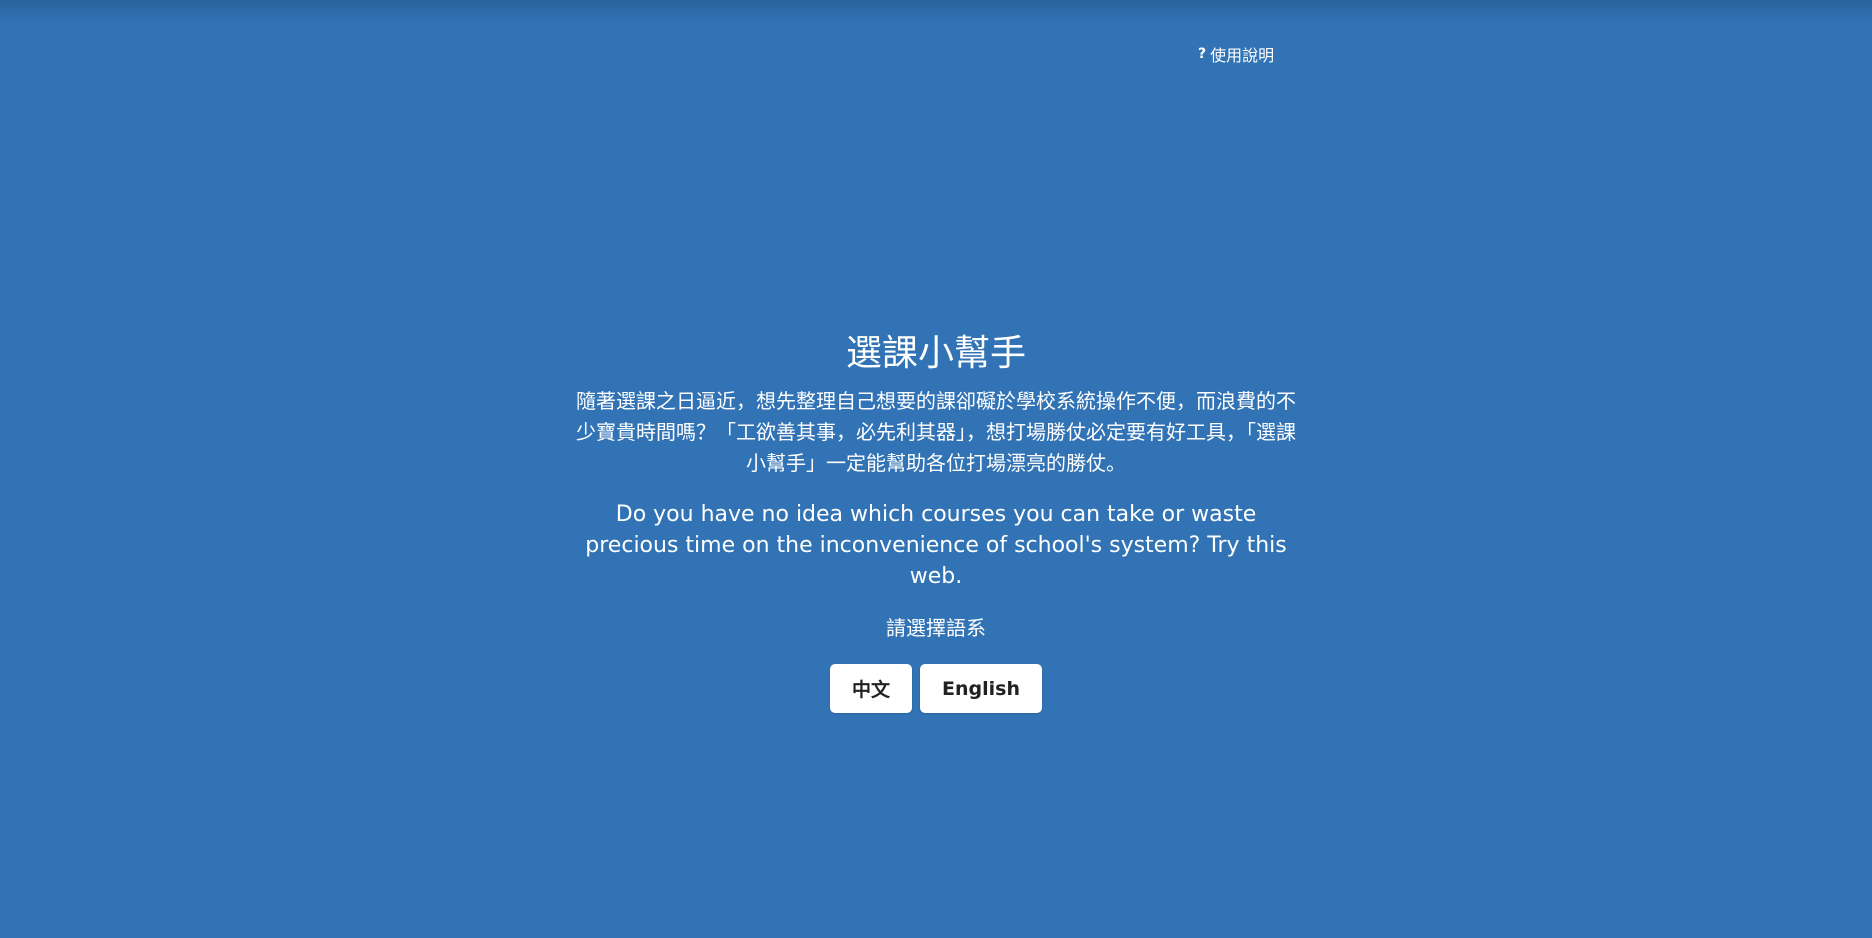  What do you see at coordinates (935, 353) in the screenshot?
I see `page-title: 選課小幫手` at bounding box center [935, 353].